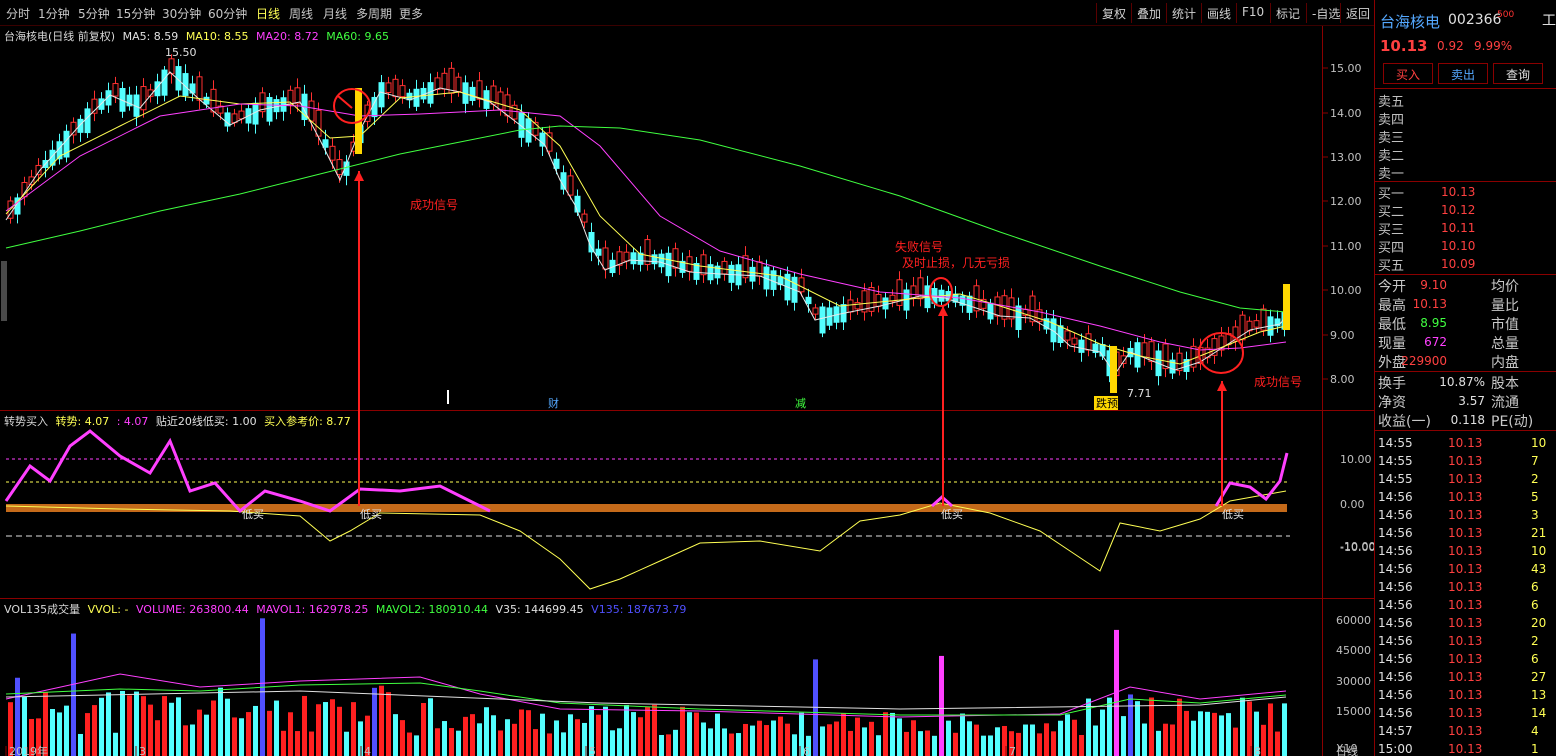  What do you see at coordinates (1506, 15) in the screenshot?
I see `stock-code-suffix: 500` at bounding box center [1506, 15].